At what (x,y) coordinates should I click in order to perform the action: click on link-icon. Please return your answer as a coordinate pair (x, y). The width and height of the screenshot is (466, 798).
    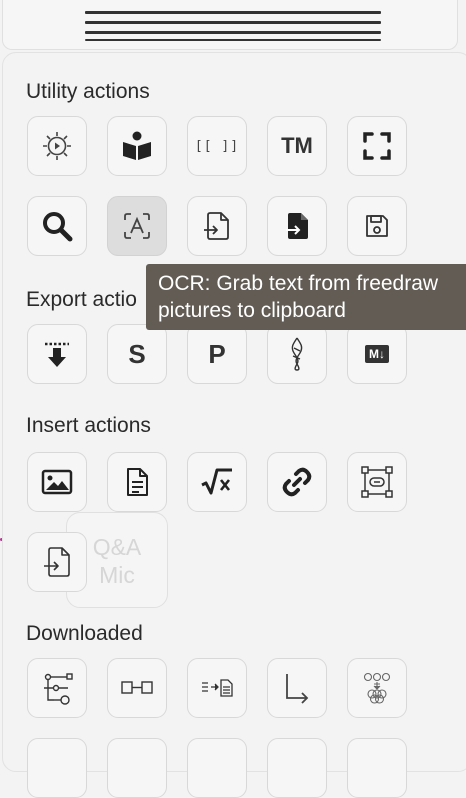
    Looking at the image, I should click on (297, 482).